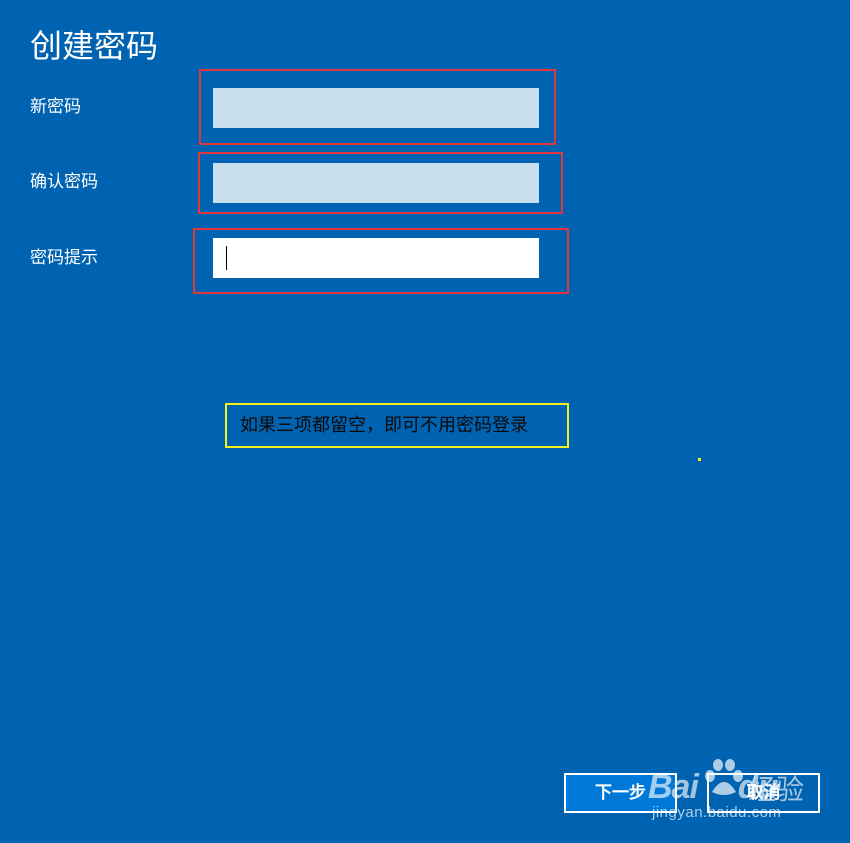  What do you see at coordinates (377, 107) in the screenshot?
I see `new-password-highlight` at bounding box center [377, 107].